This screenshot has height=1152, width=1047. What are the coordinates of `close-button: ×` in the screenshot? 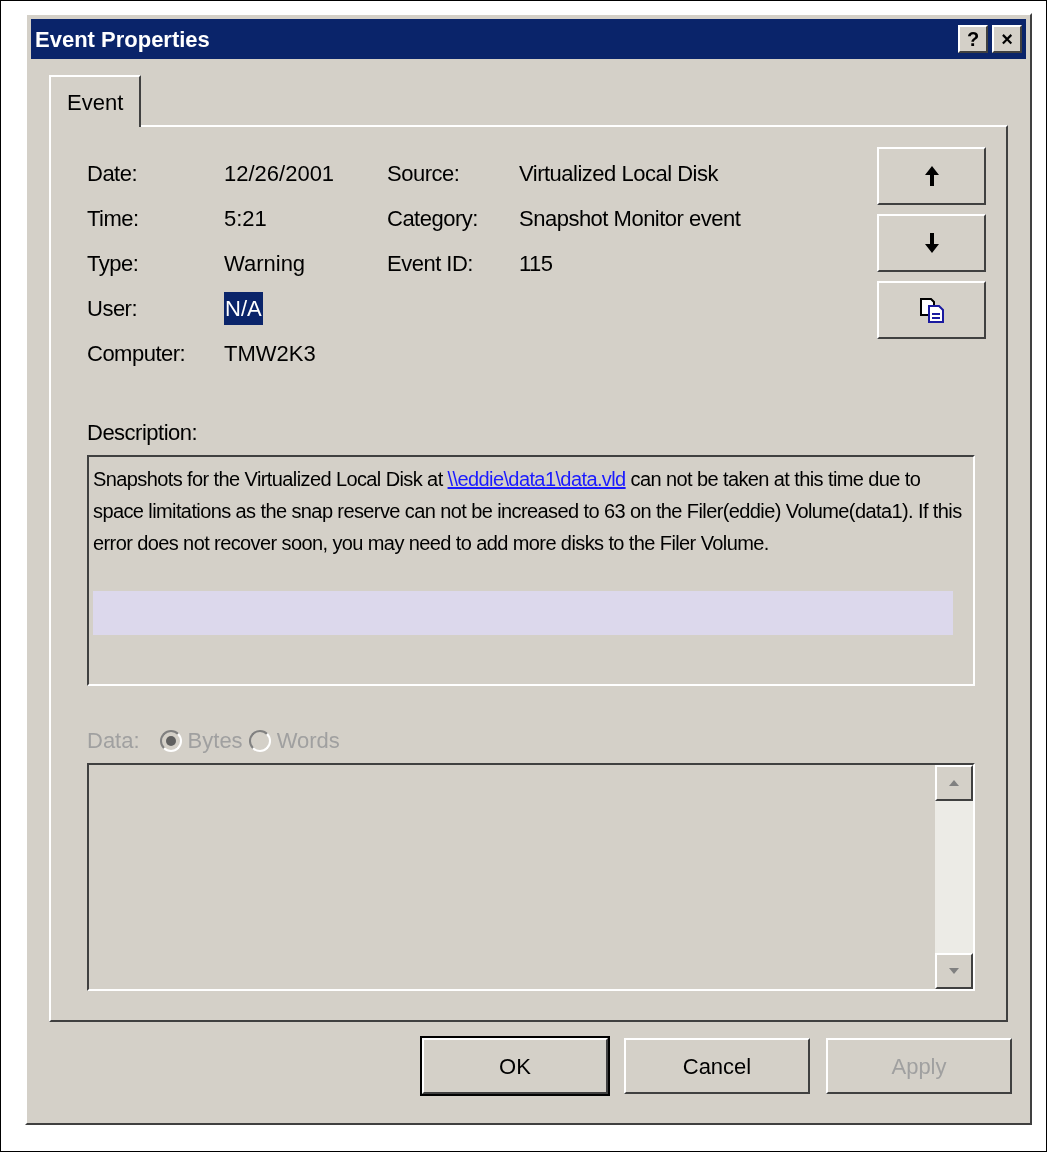 It's located at (1007, 39).